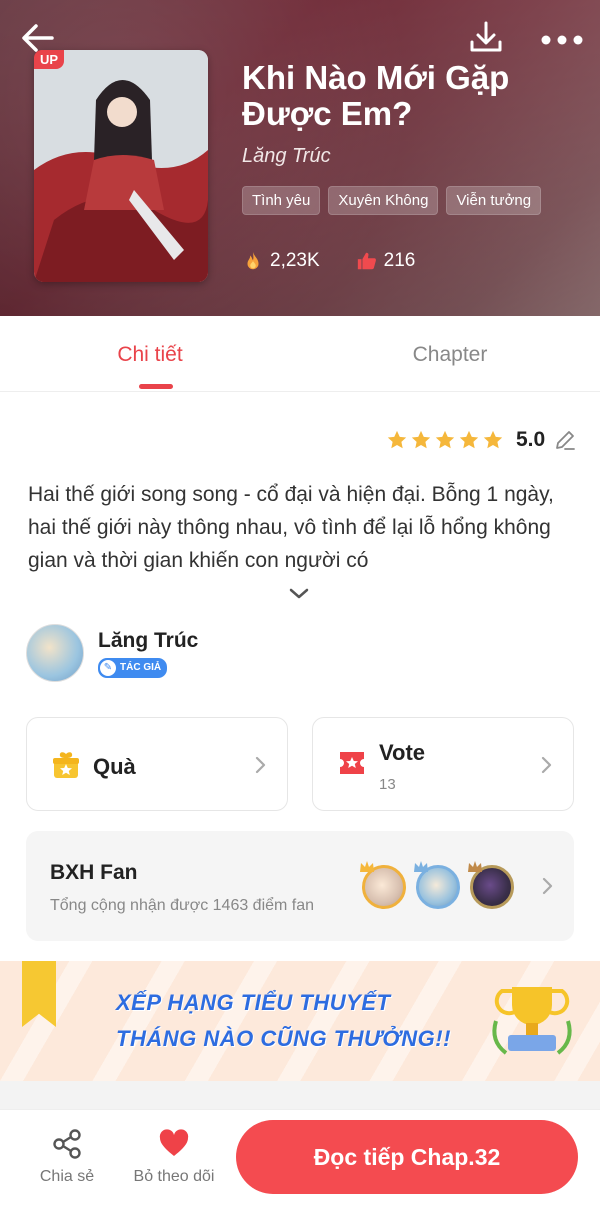  Describe the element at coordinates (376, 95) in the screenshot. I see `book-title: Khi Nào Mới Gặp Được Em?` at that location.